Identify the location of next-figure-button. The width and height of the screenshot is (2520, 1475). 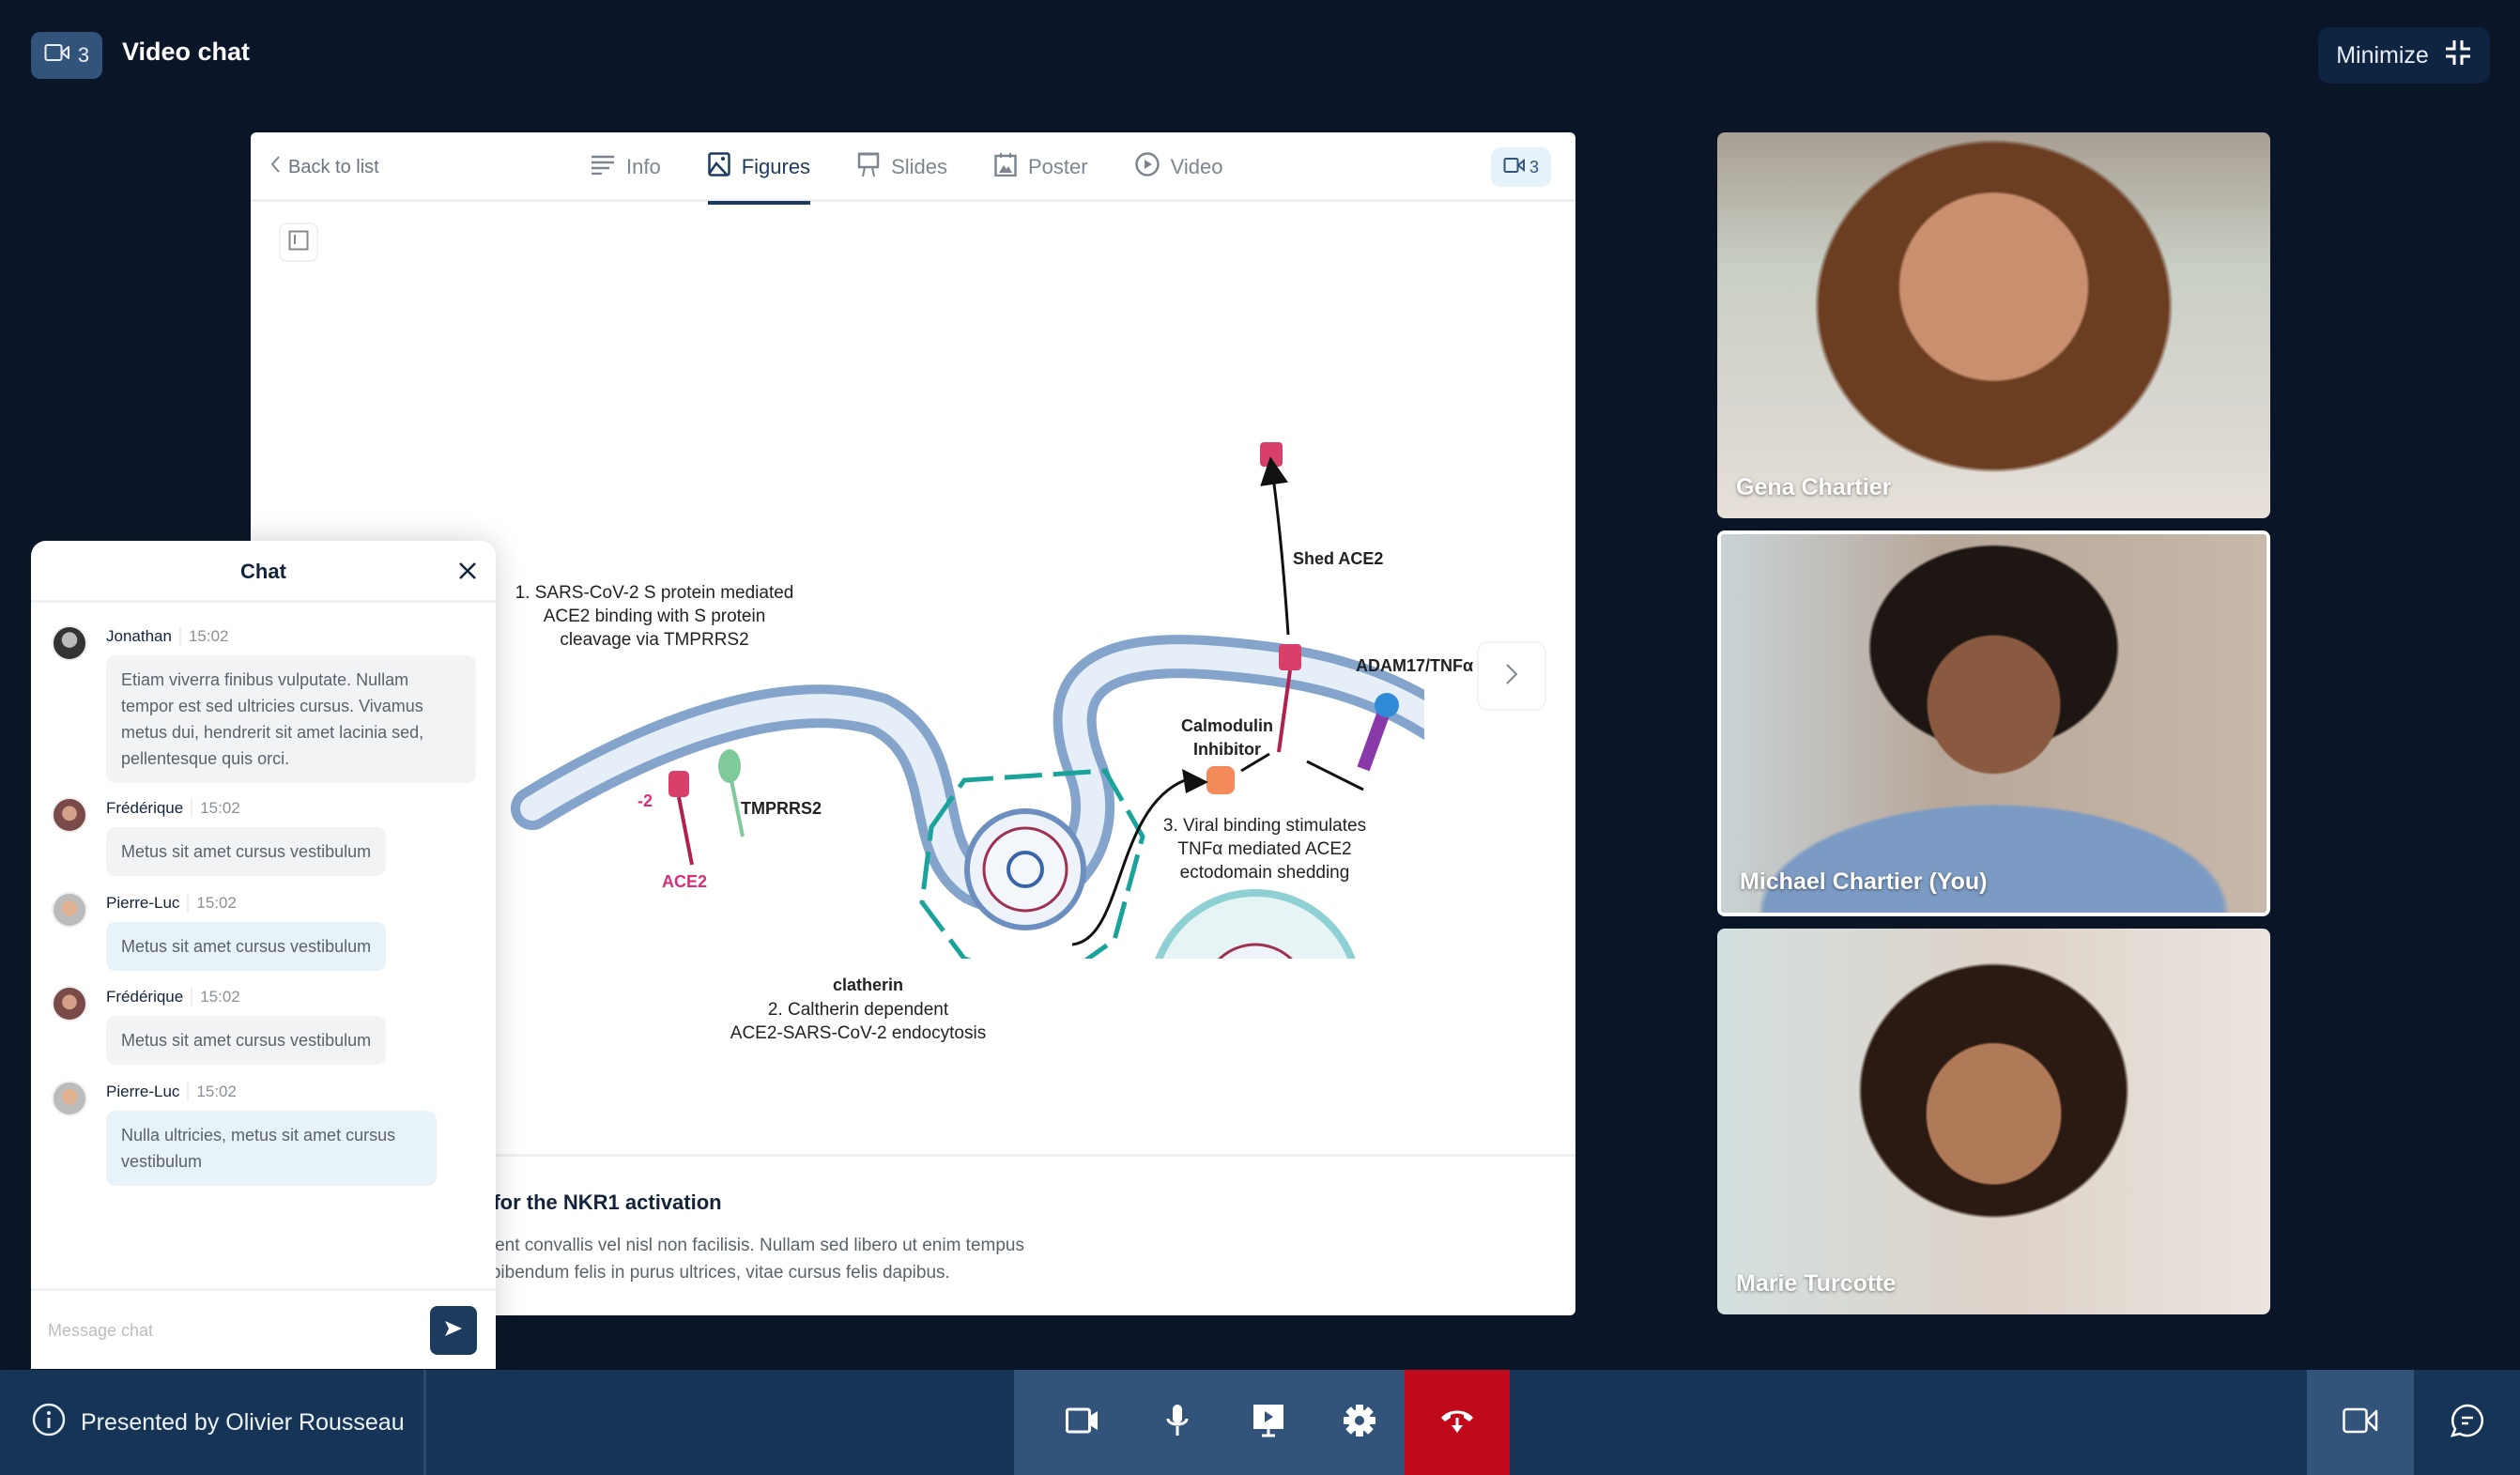
(1511, 676).